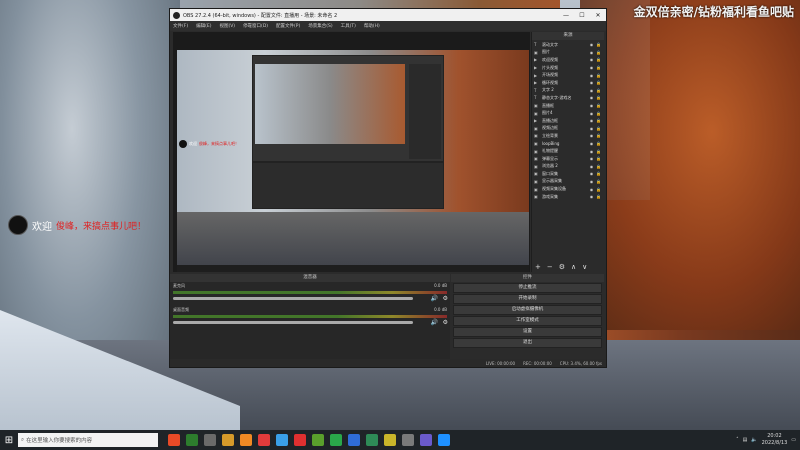 This screenshot has height=450, width=800. I want to click on start-recording-button: 开始录制, so click(527, 299).